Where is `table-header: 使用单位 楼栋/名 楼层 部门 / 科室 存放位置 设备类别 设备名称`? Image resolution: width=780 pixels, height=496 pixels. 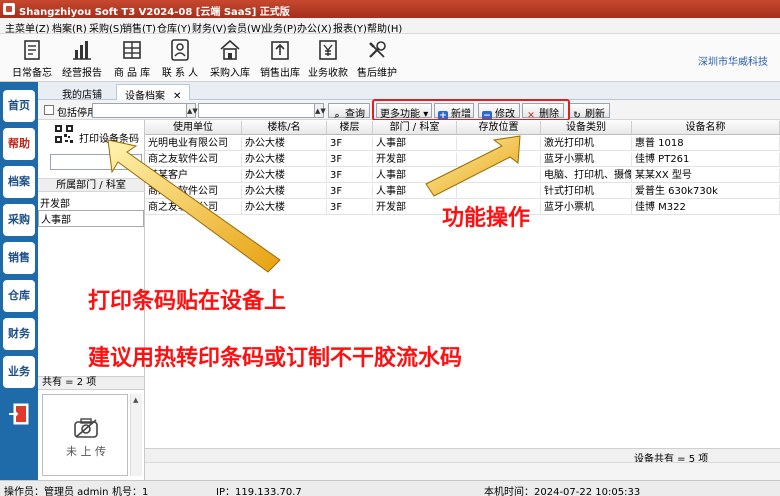 table-header: 使用单位 楼栋/名 楼层 部门 / 科室 存放位置 设备类别 设备名称 is located at coordinates (462, 127).